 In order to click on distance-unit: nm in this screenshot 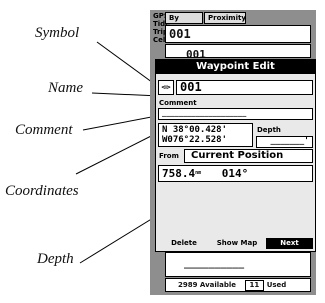, I will do `click(198, 173)`.